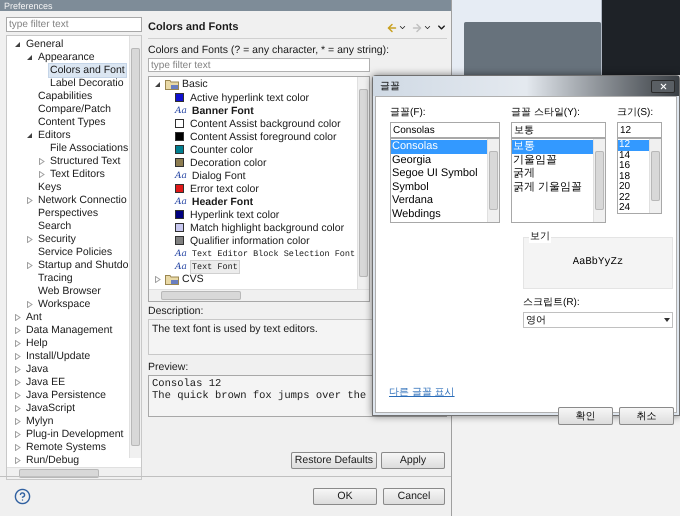  What do you see at coordinates (49, 187) in the screenshot?
I see `tree-item: Keys` at bounding box center [49, 187].